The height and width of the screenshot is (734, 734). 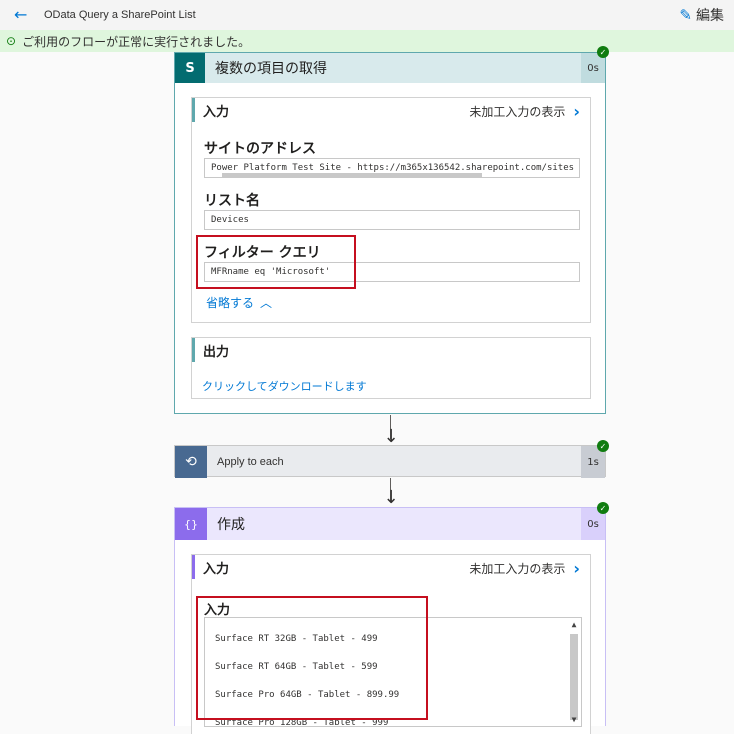 I want to click on chevron-up-icon: ︿, so click(x=266, y=303).